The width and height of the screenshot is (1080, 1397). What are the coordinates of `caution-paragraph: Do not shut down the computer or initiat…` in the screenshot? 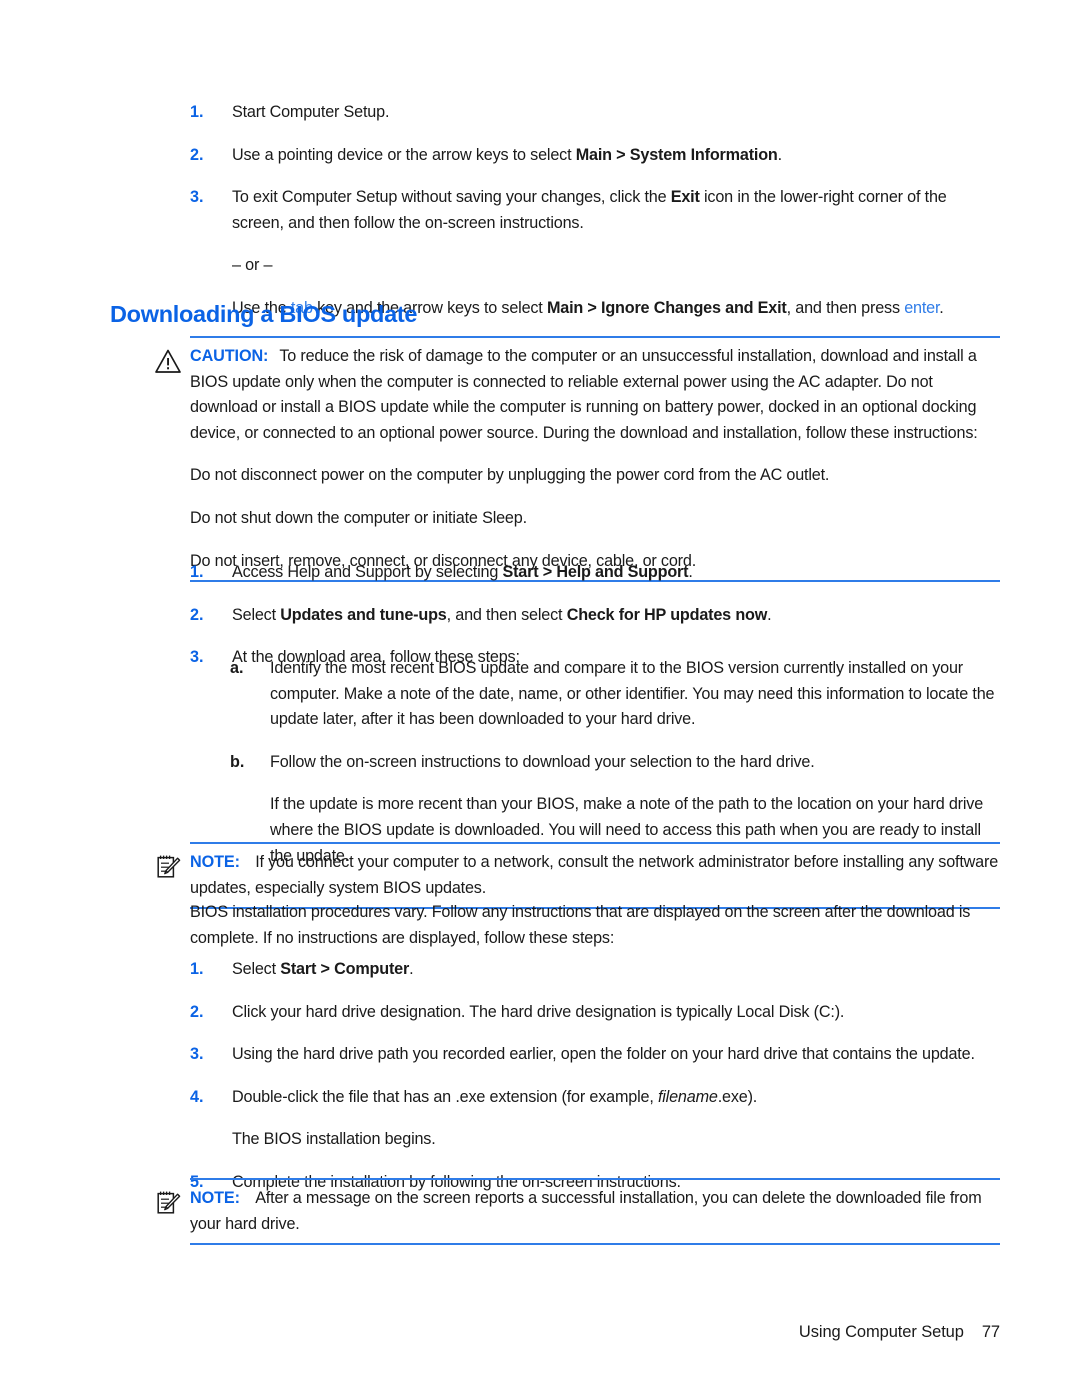 It's located at (595, 519).